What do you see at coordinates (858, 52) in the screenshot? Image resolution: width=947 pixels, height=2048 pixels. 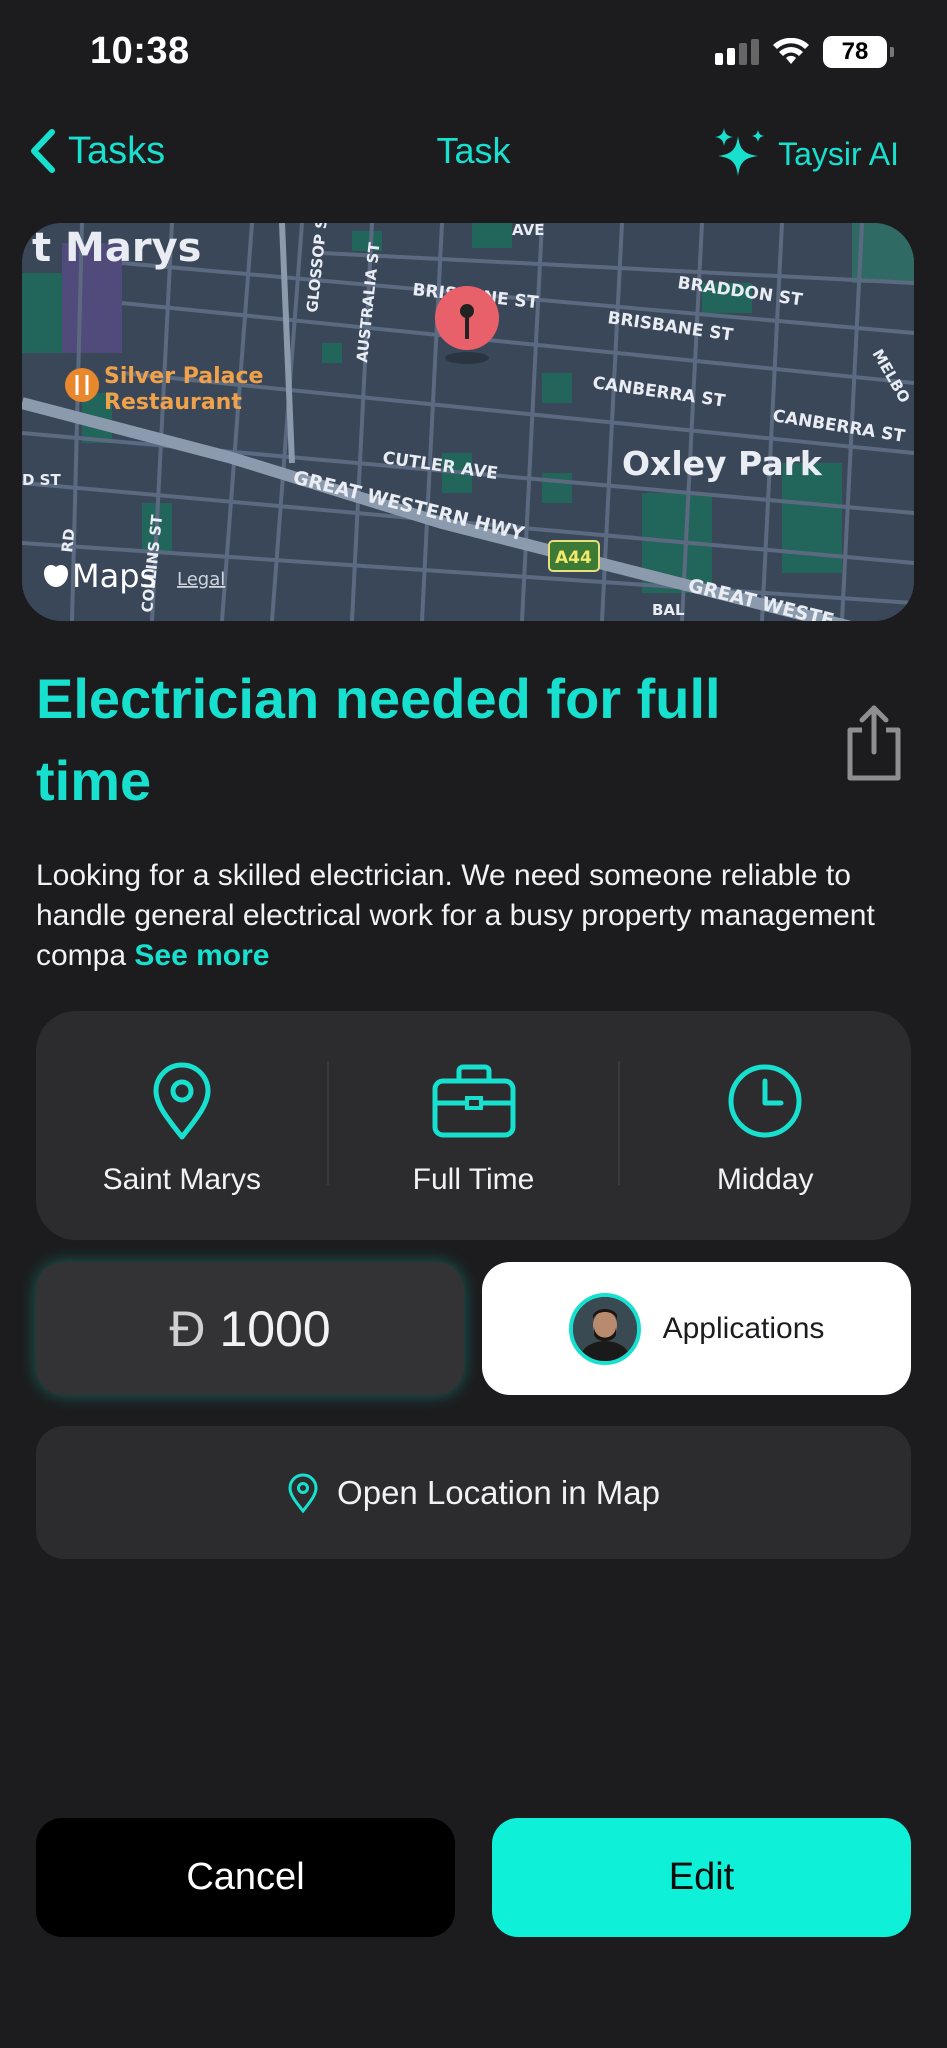 I see `battery-indicator: 78` at bounding box center [858, 52].